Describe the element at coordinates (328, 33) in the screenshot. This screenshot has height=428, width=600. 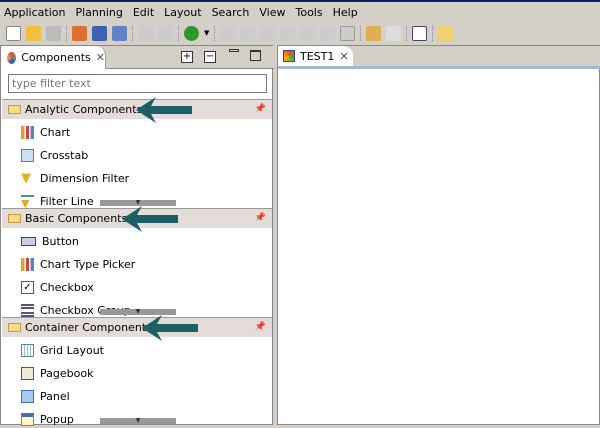
I see `distribute-v-icon` at that location.